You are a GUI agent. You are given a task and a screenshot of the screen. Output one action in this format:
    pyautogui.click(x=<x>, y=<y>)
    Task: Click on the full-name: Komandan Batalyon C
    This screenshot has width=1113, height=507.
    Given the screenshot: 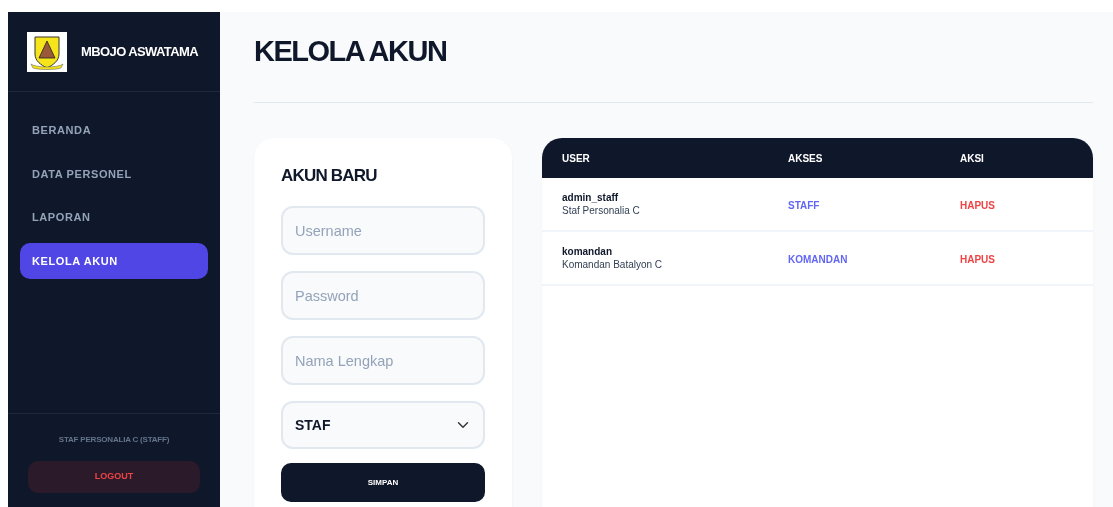 What is the action you would take?
    pyautogui.click(x=613, y=264)
    